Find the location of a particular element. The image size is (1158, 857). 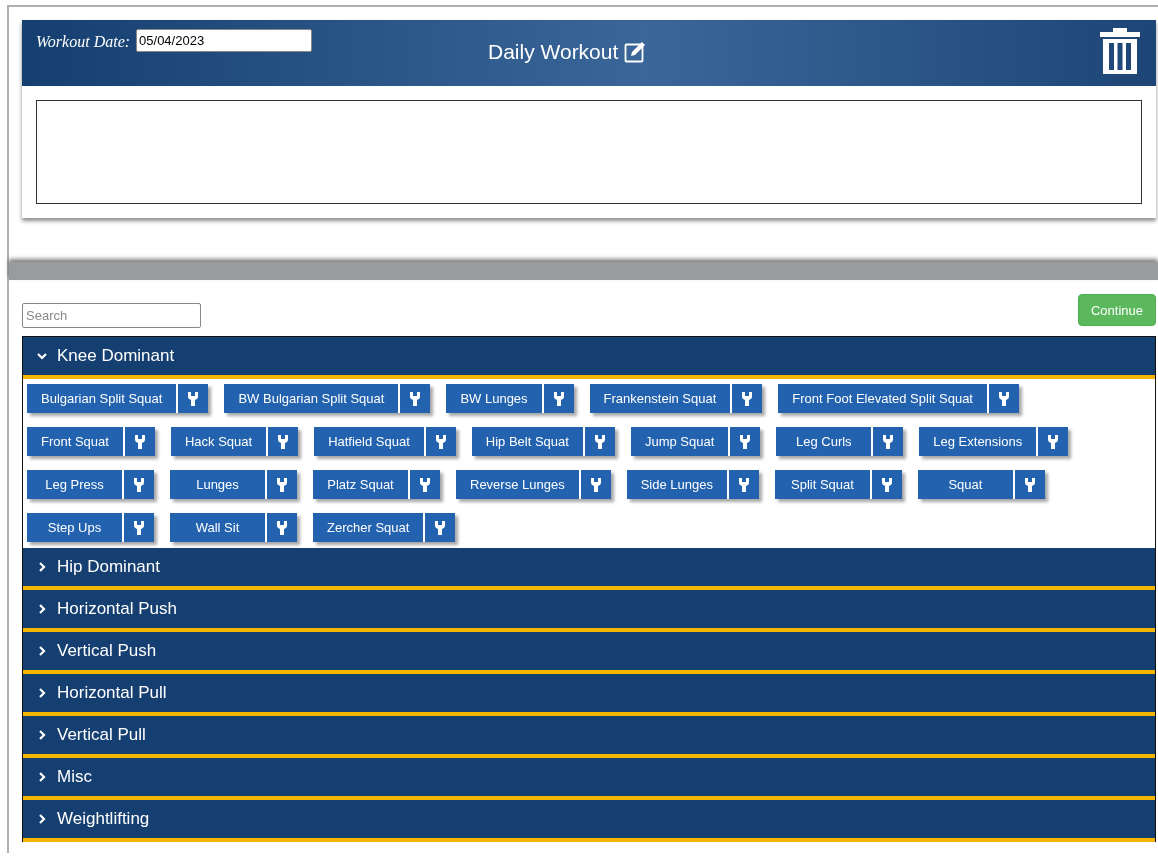

date-label: Workout Date: is located at coordinates (83, 42).